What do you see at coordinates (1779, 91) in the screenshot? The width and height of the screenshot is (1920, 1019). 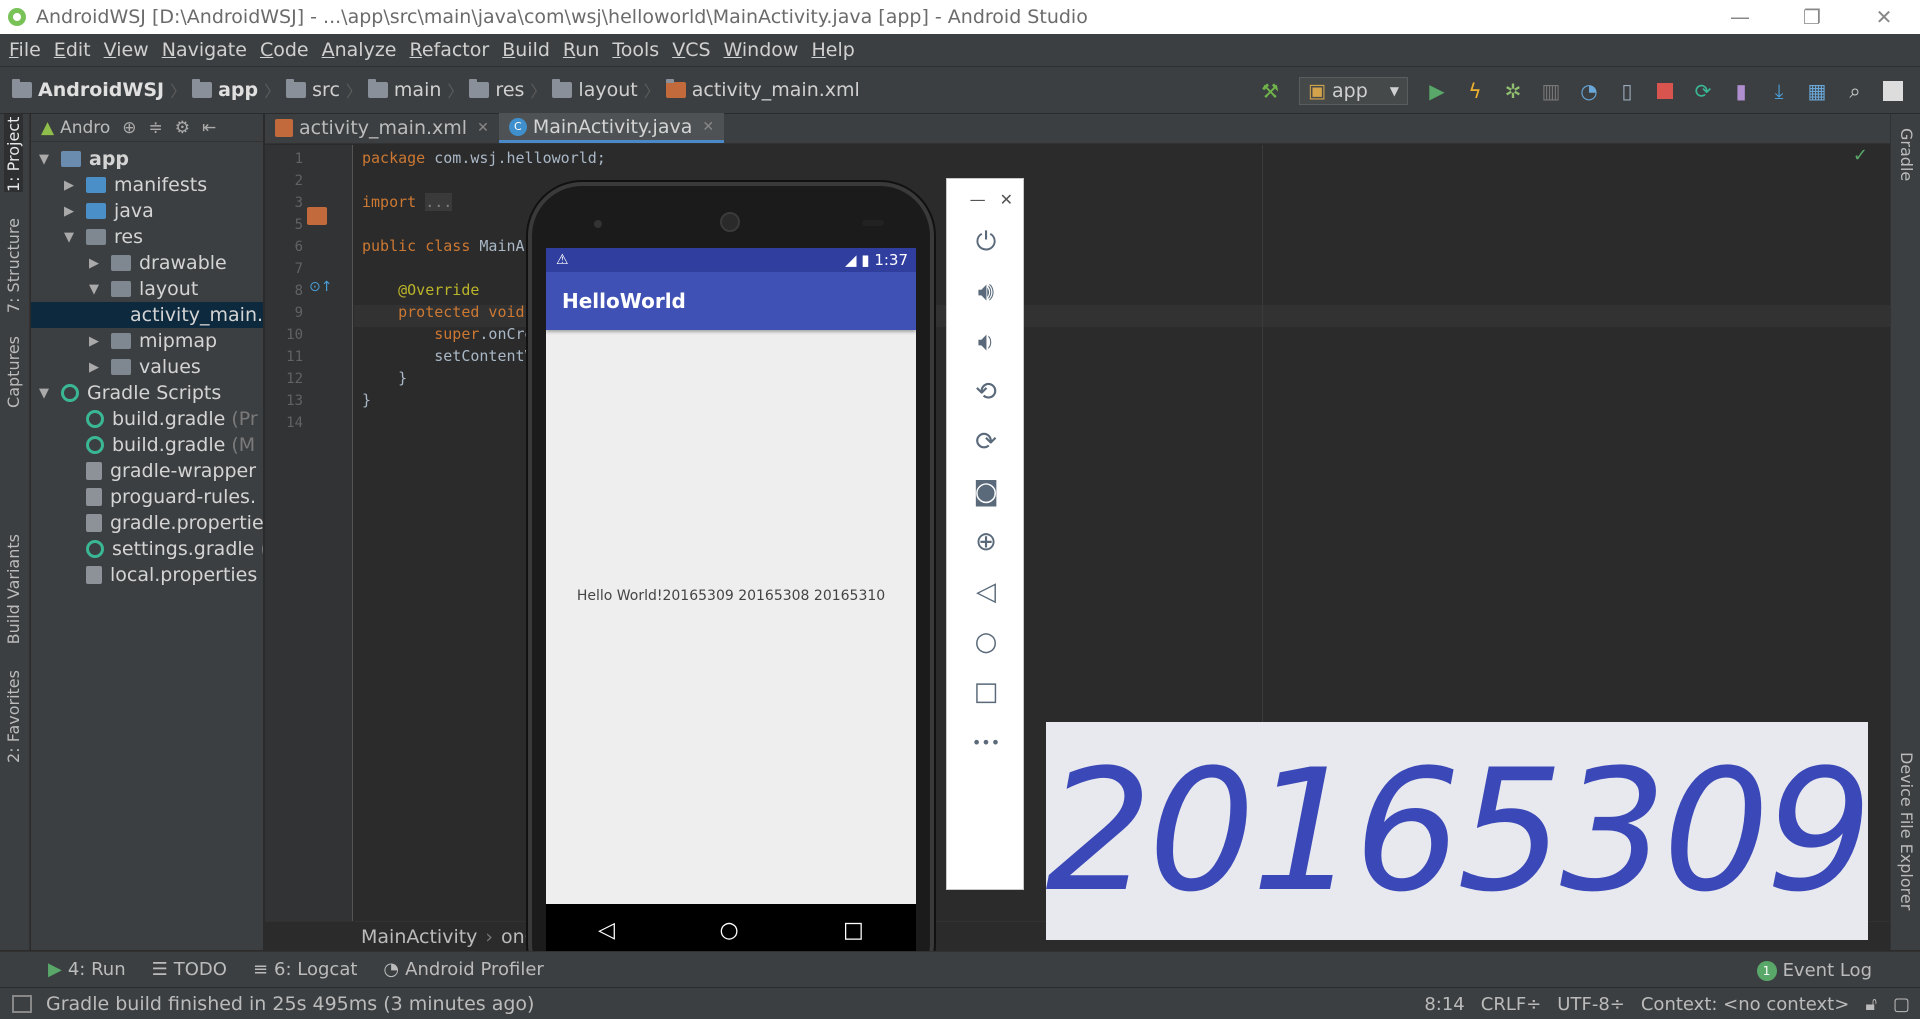 I see `sdk-manager-icon: ⤓` at bounding box center [1779, 91].